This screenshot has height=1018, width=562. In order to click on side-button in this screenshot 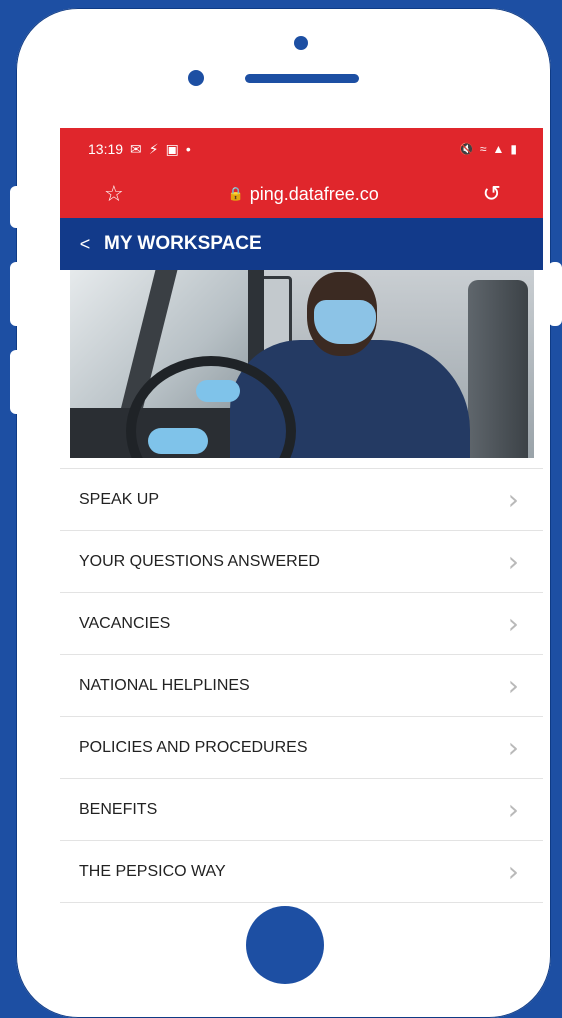, I will do `click(17, 382)`.